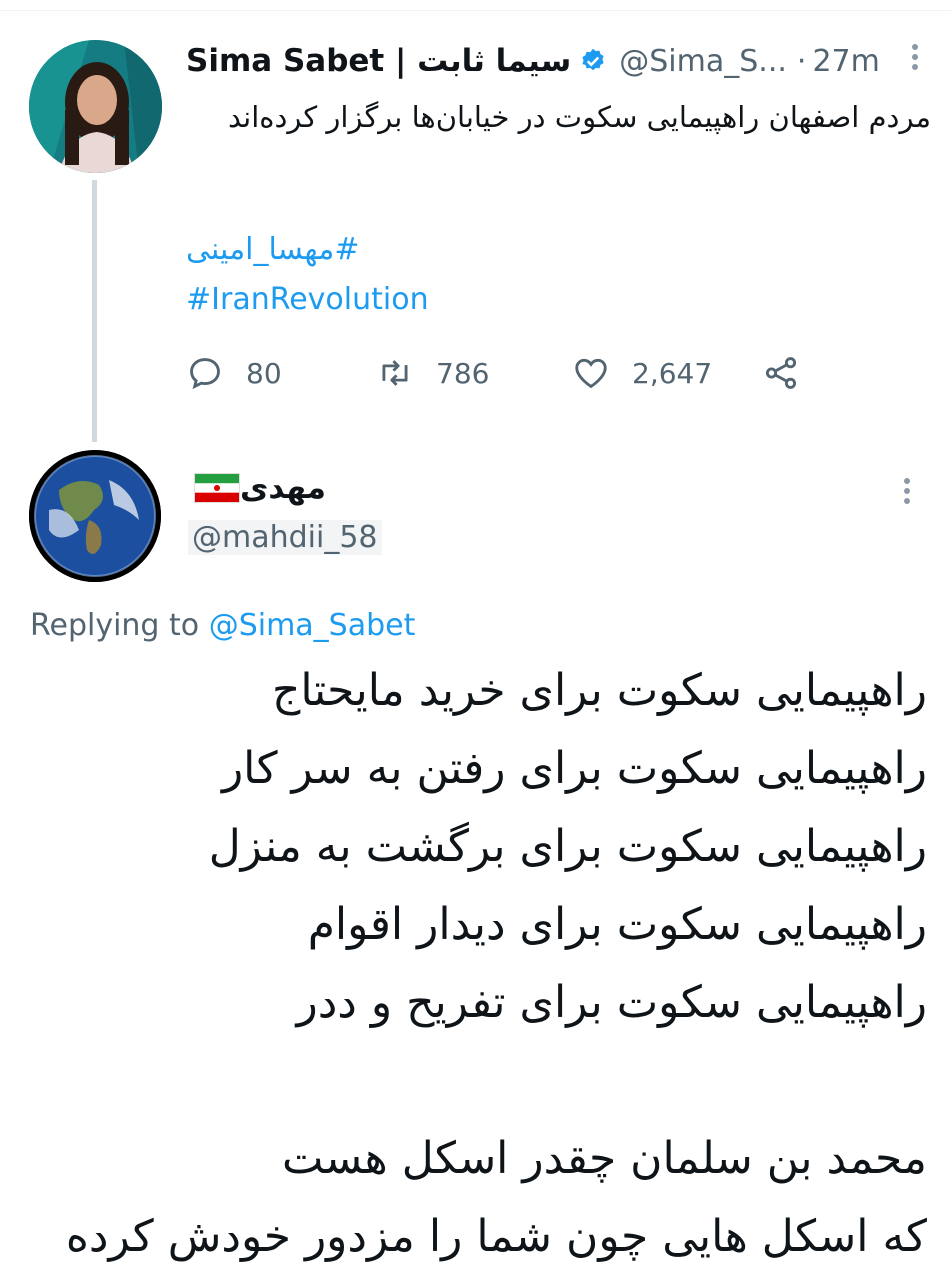  I want to click on hashtag-mahsa-amini: #مهسا_امینی, so click(272, 249).